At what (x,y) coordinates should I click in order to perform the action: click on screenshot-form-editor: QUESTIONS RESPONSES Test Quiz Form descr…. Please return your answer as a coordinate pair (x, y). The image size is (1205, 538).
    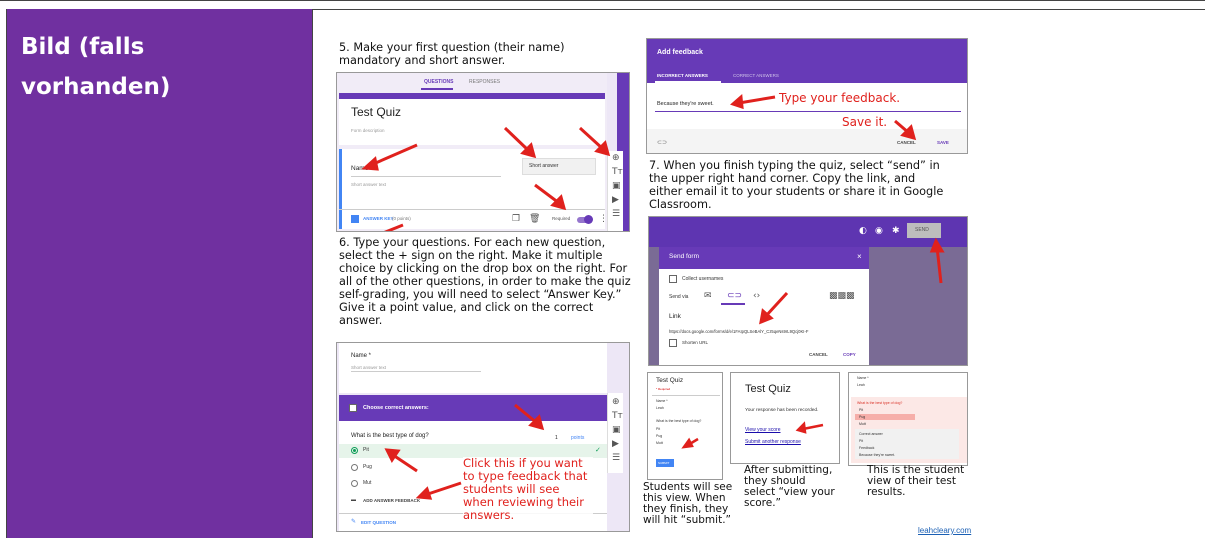
    Looking at the image, I should click on (483, 152).